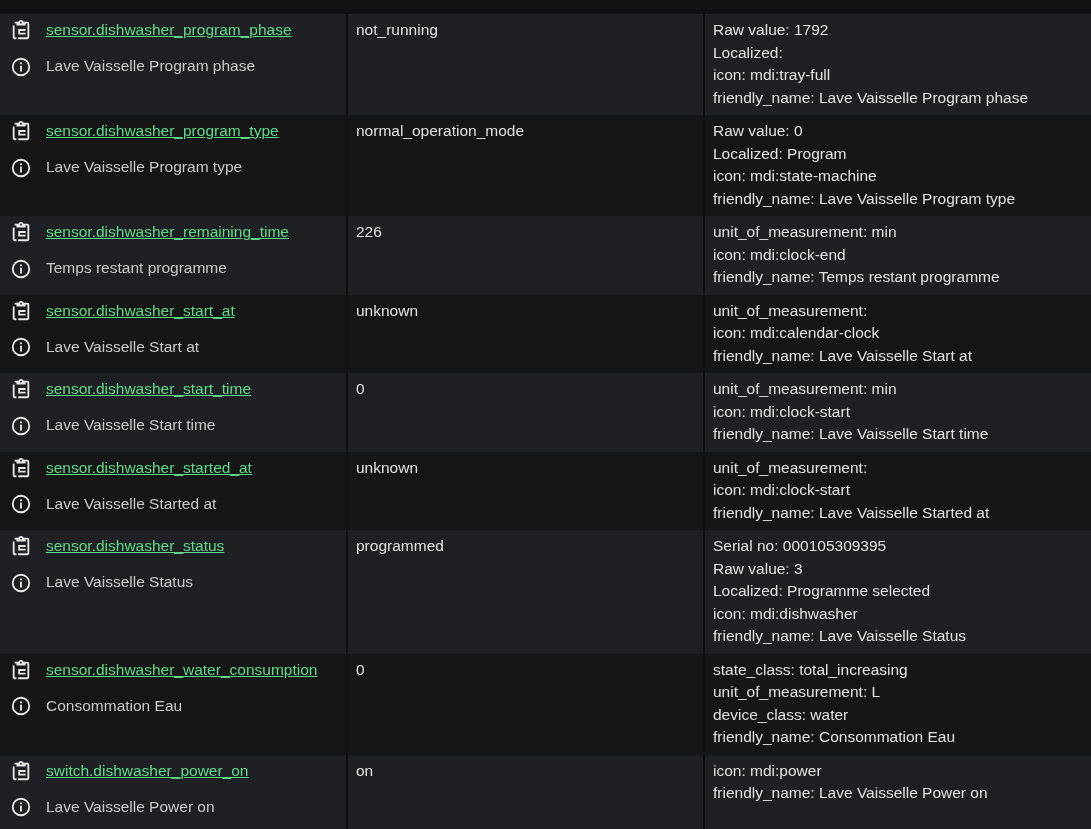  Describe the element at coordinates (800, 546) in the screenshot. I see `attribute-text: Serial no: 000105309395` at that location.